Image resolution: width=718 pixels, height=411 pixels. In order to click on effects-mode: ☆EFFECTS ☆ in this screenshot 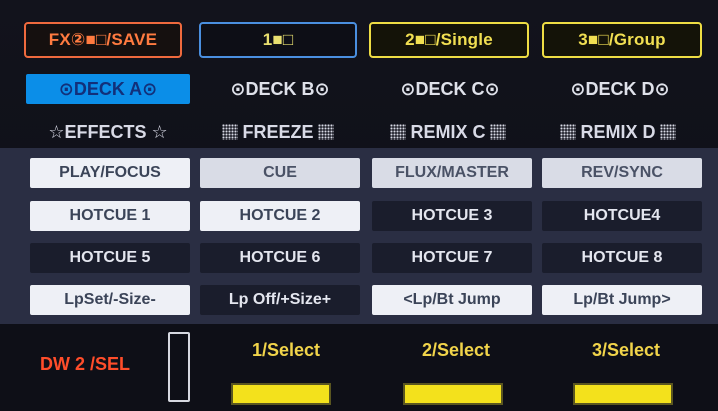, I will do `click(108, 132)`.